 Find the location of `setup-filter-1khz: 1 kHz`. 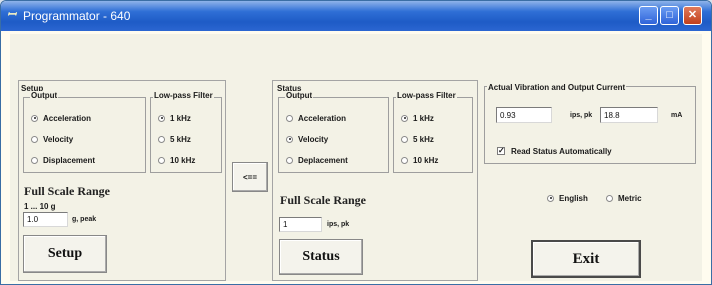

setup-filter-1khz: 1 kHz is located at coordinates (174, 118).